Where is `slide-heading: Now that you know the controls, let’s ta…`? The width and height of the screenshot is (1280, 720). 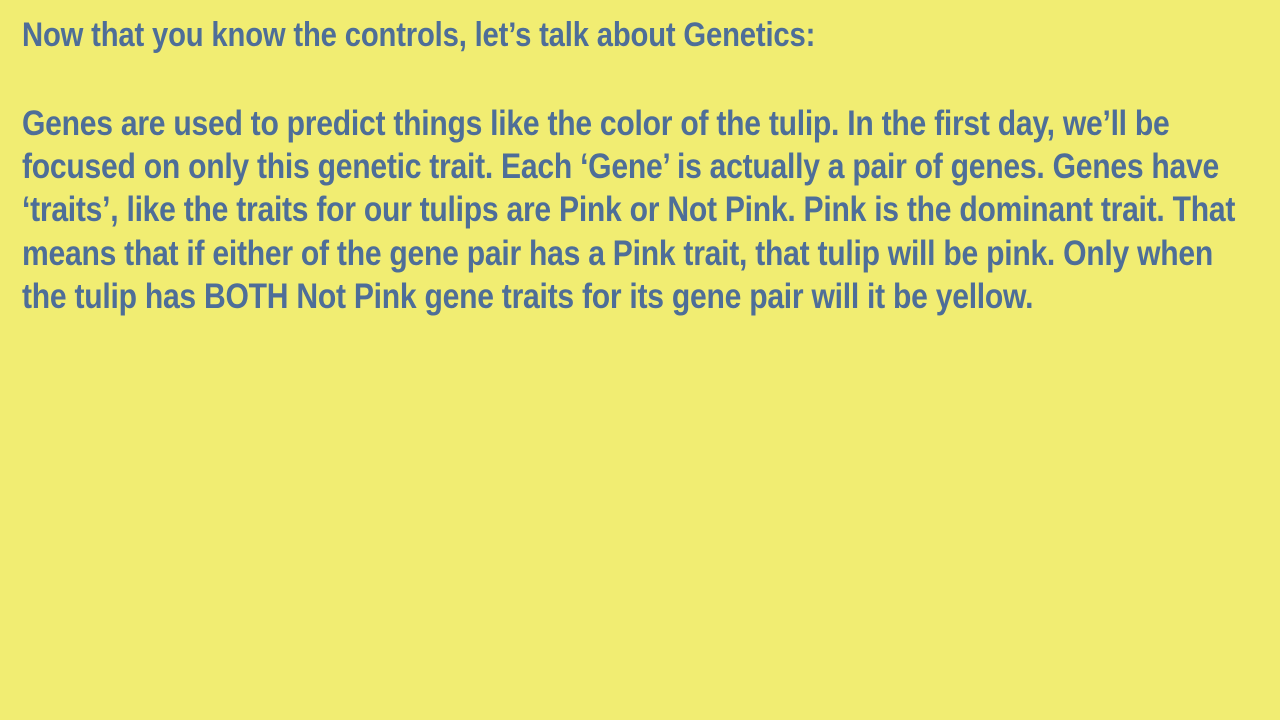
slide-heading: Now that you know the controls, let’s ta… is located at coordinates (419, 35).